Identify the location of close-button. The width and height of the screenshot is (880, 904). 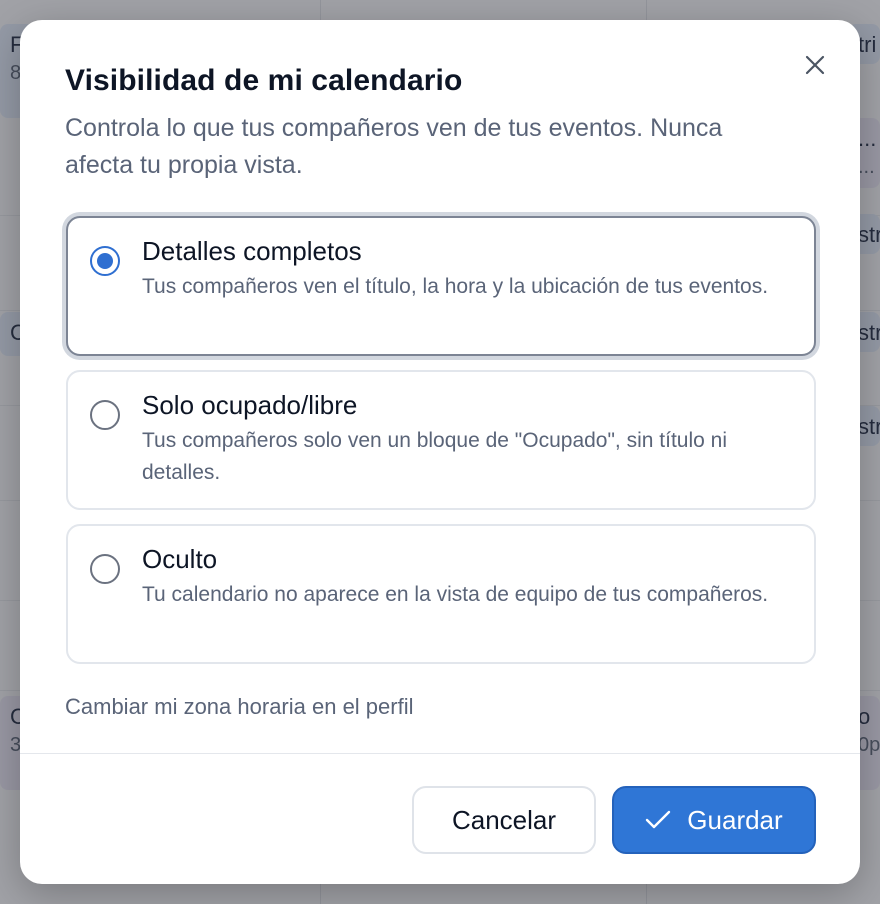
(815, 65).